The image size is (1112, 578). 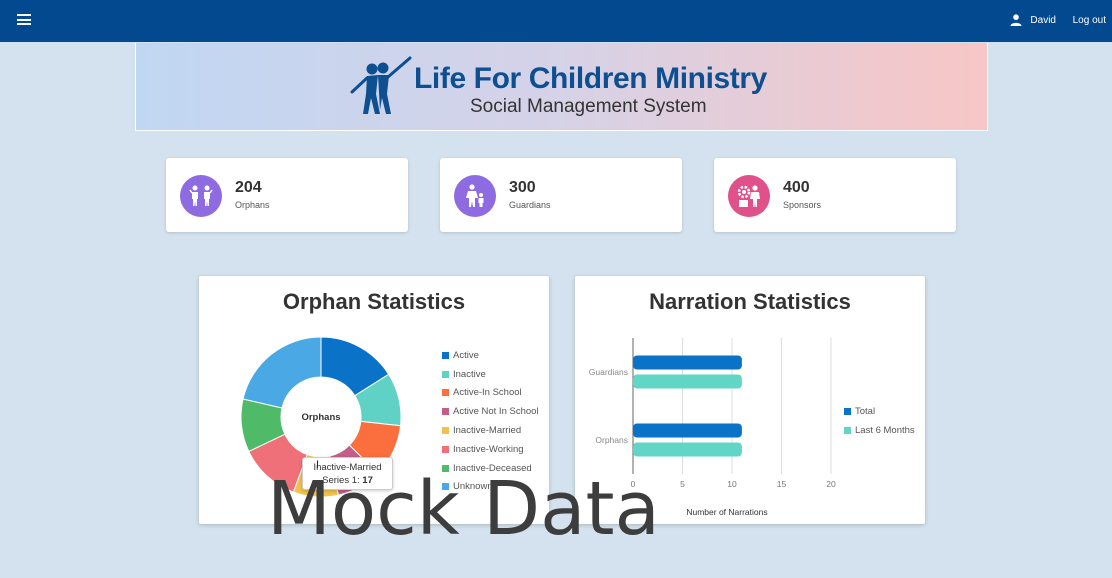 What do you see at coordinates (469, 374) in the screenshot?
I see `legend-label: Inactive` at bounding box center [469, 374].